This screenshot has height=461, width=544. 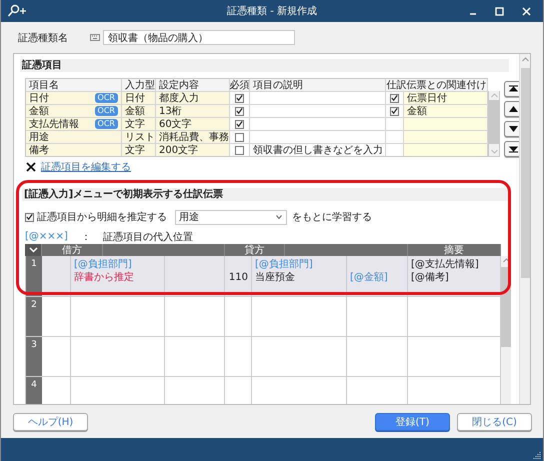 I want to click on table-cell: 60文字, so click(x=193, y=124).